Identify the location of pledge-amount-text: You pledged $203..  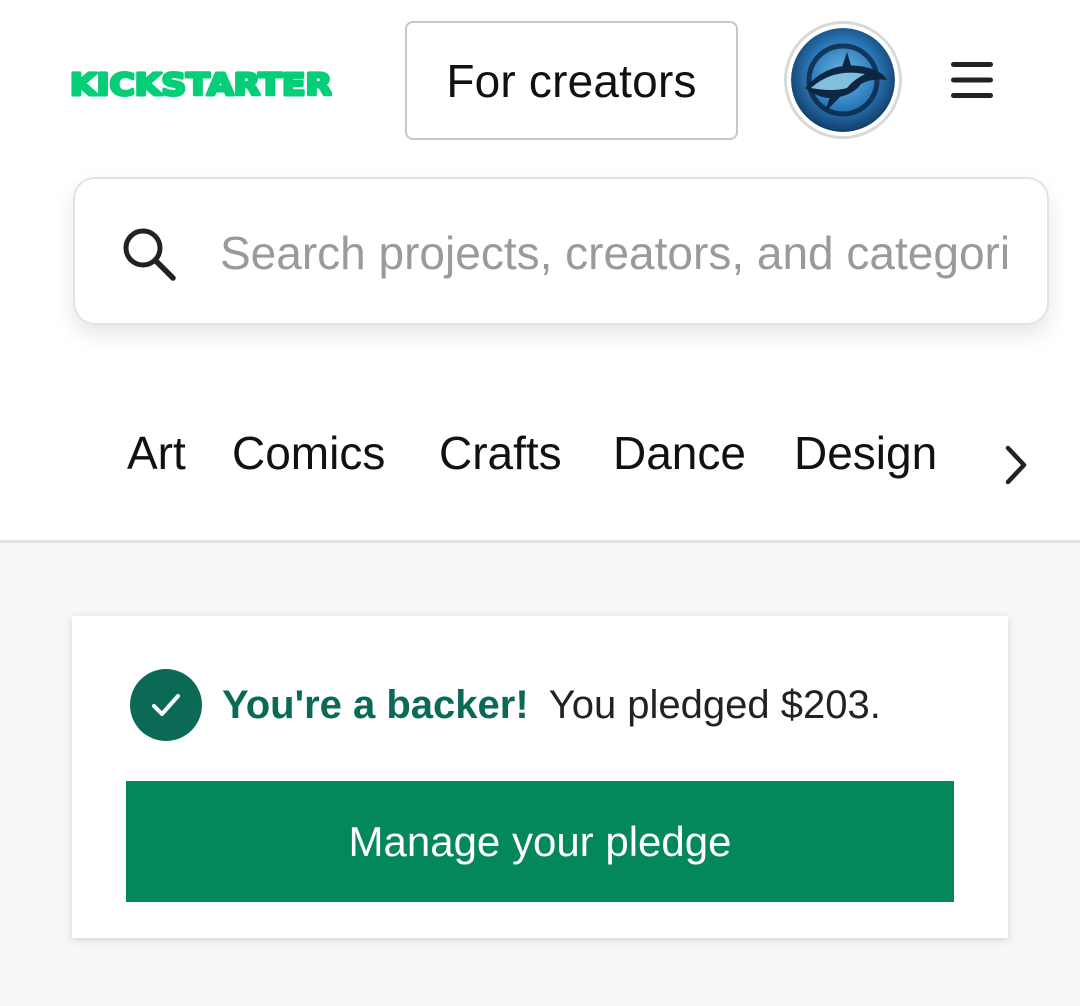
(714, 704).